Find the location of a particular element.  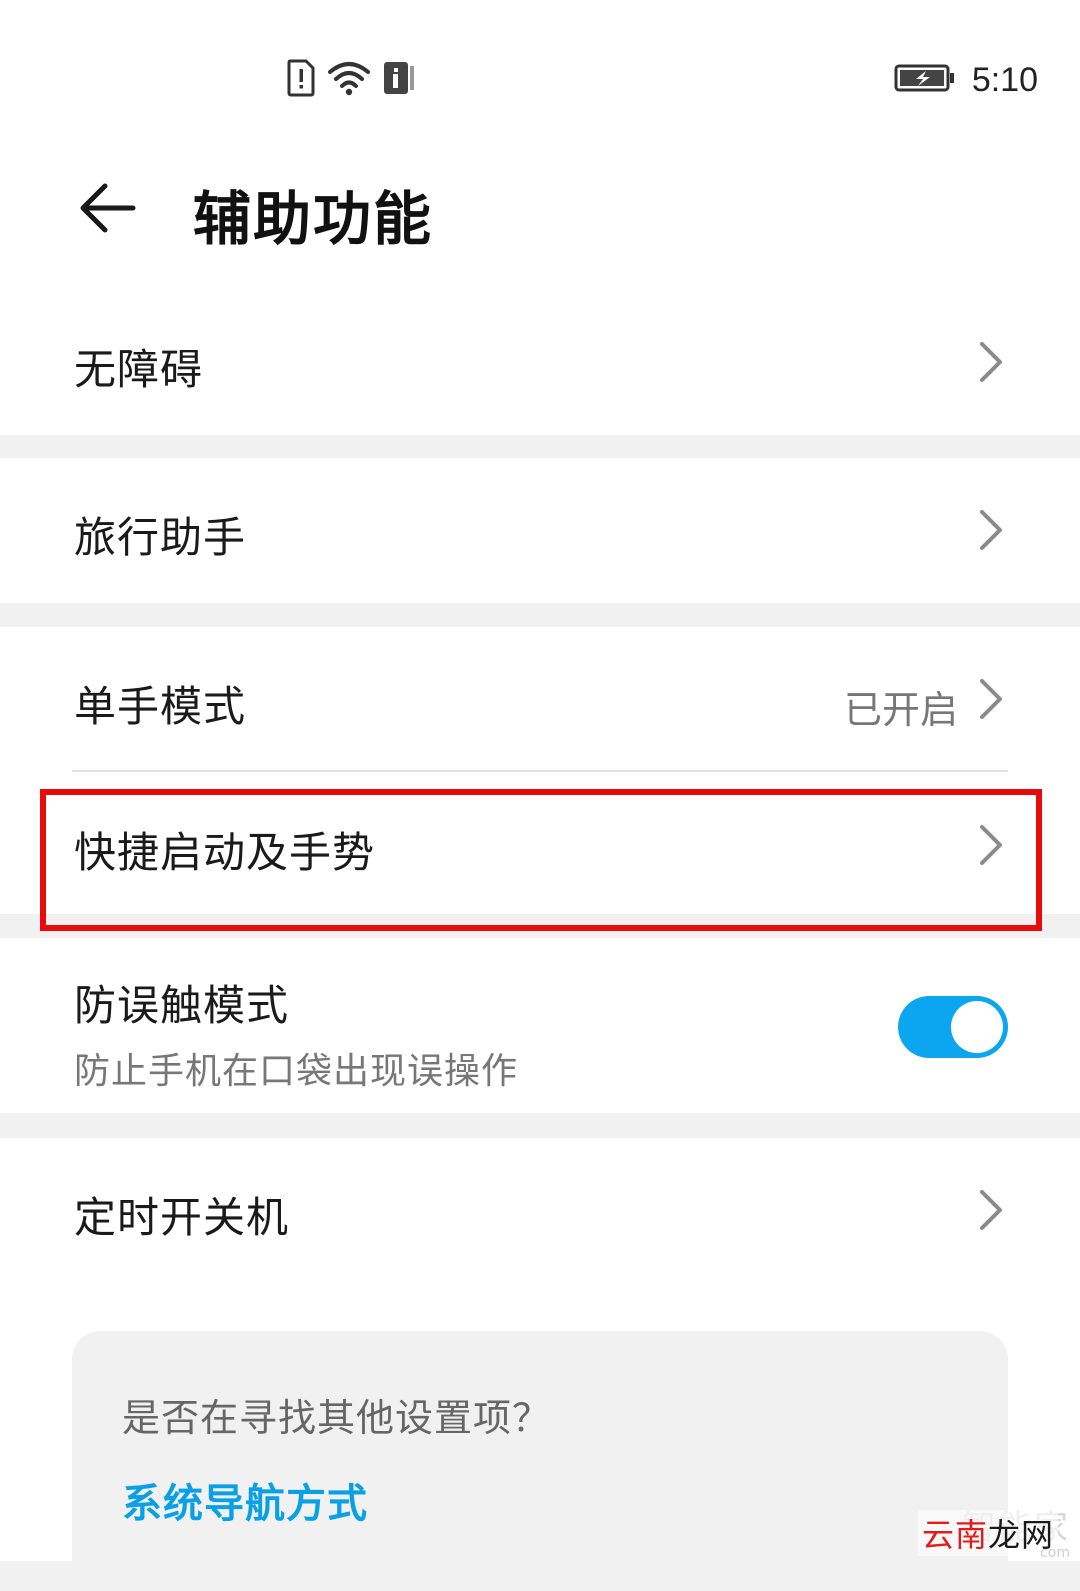

status-bar: 5:10 is located at coordinates (540, 65).